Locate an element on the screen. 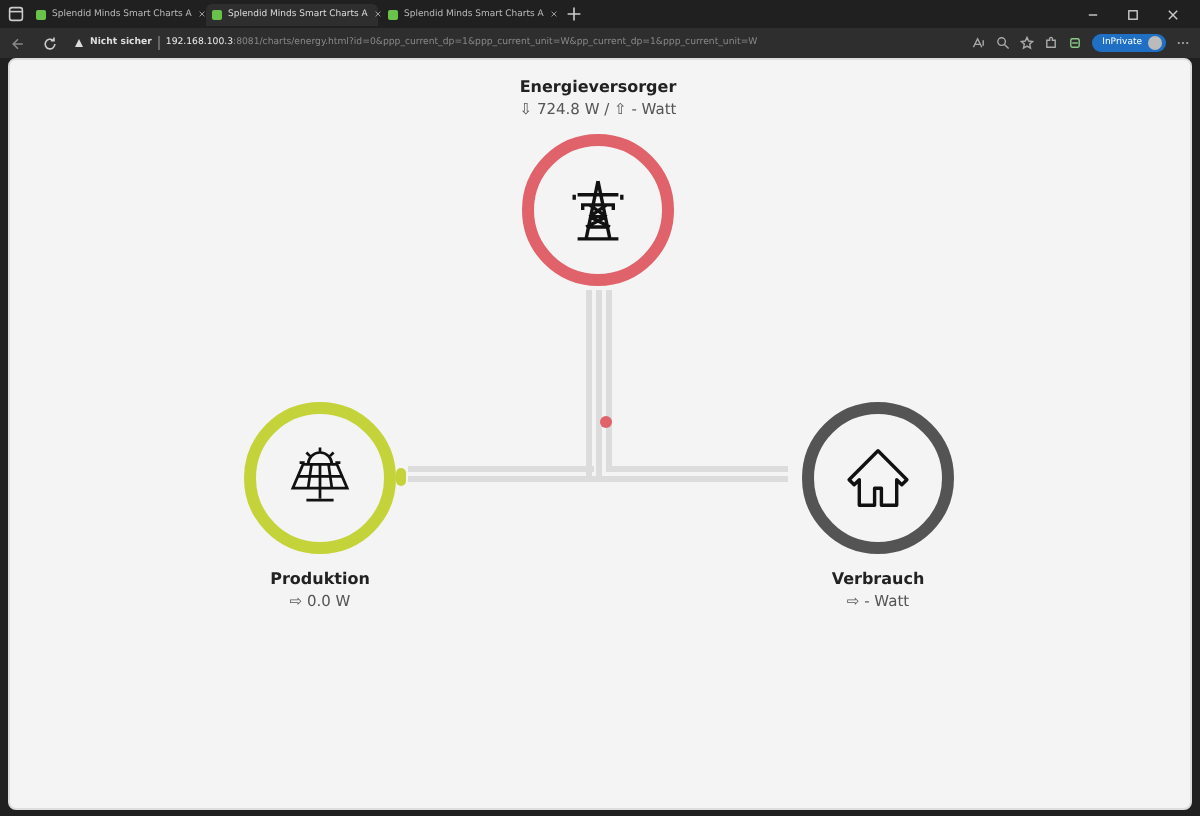 This screenshot has width=1200, height=816. warning-icon is located at coordinates (79, 43).